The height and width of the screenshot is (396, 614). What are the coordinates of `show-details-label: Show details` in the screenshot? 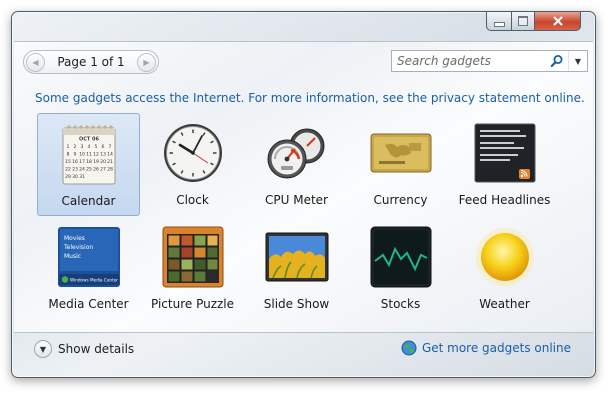 It's located at (96, 349).